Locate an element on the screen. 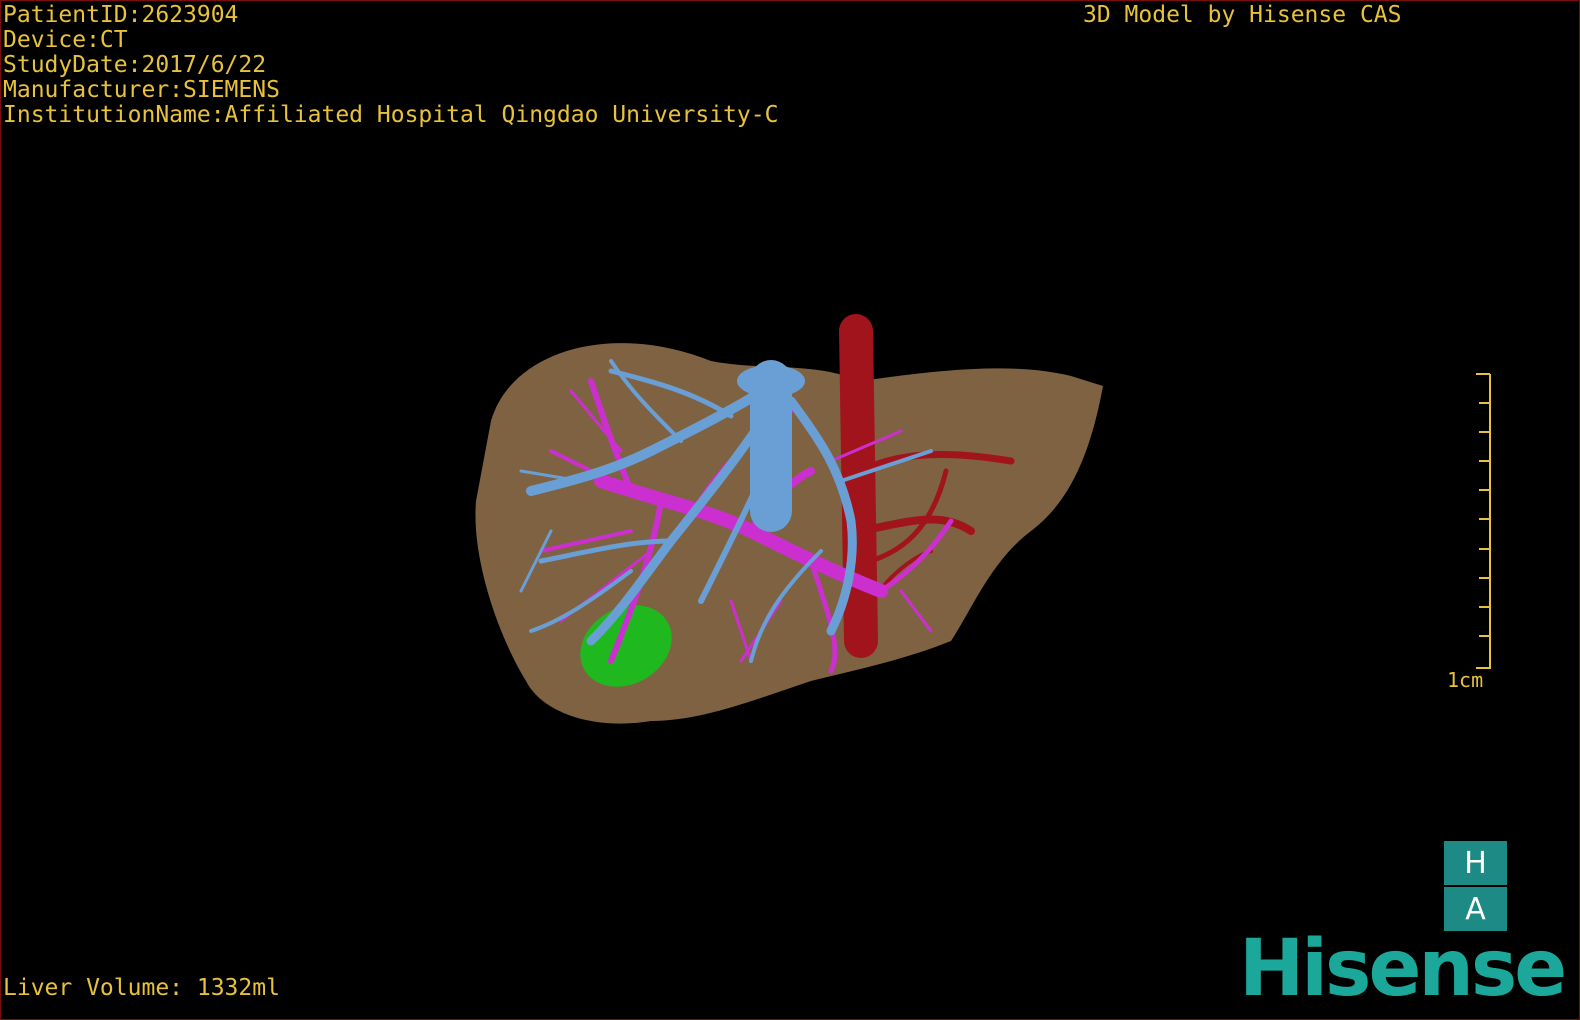 This screenshot has width=1580, height=1020. ivc-confluence is located at coordinates (771, 381).